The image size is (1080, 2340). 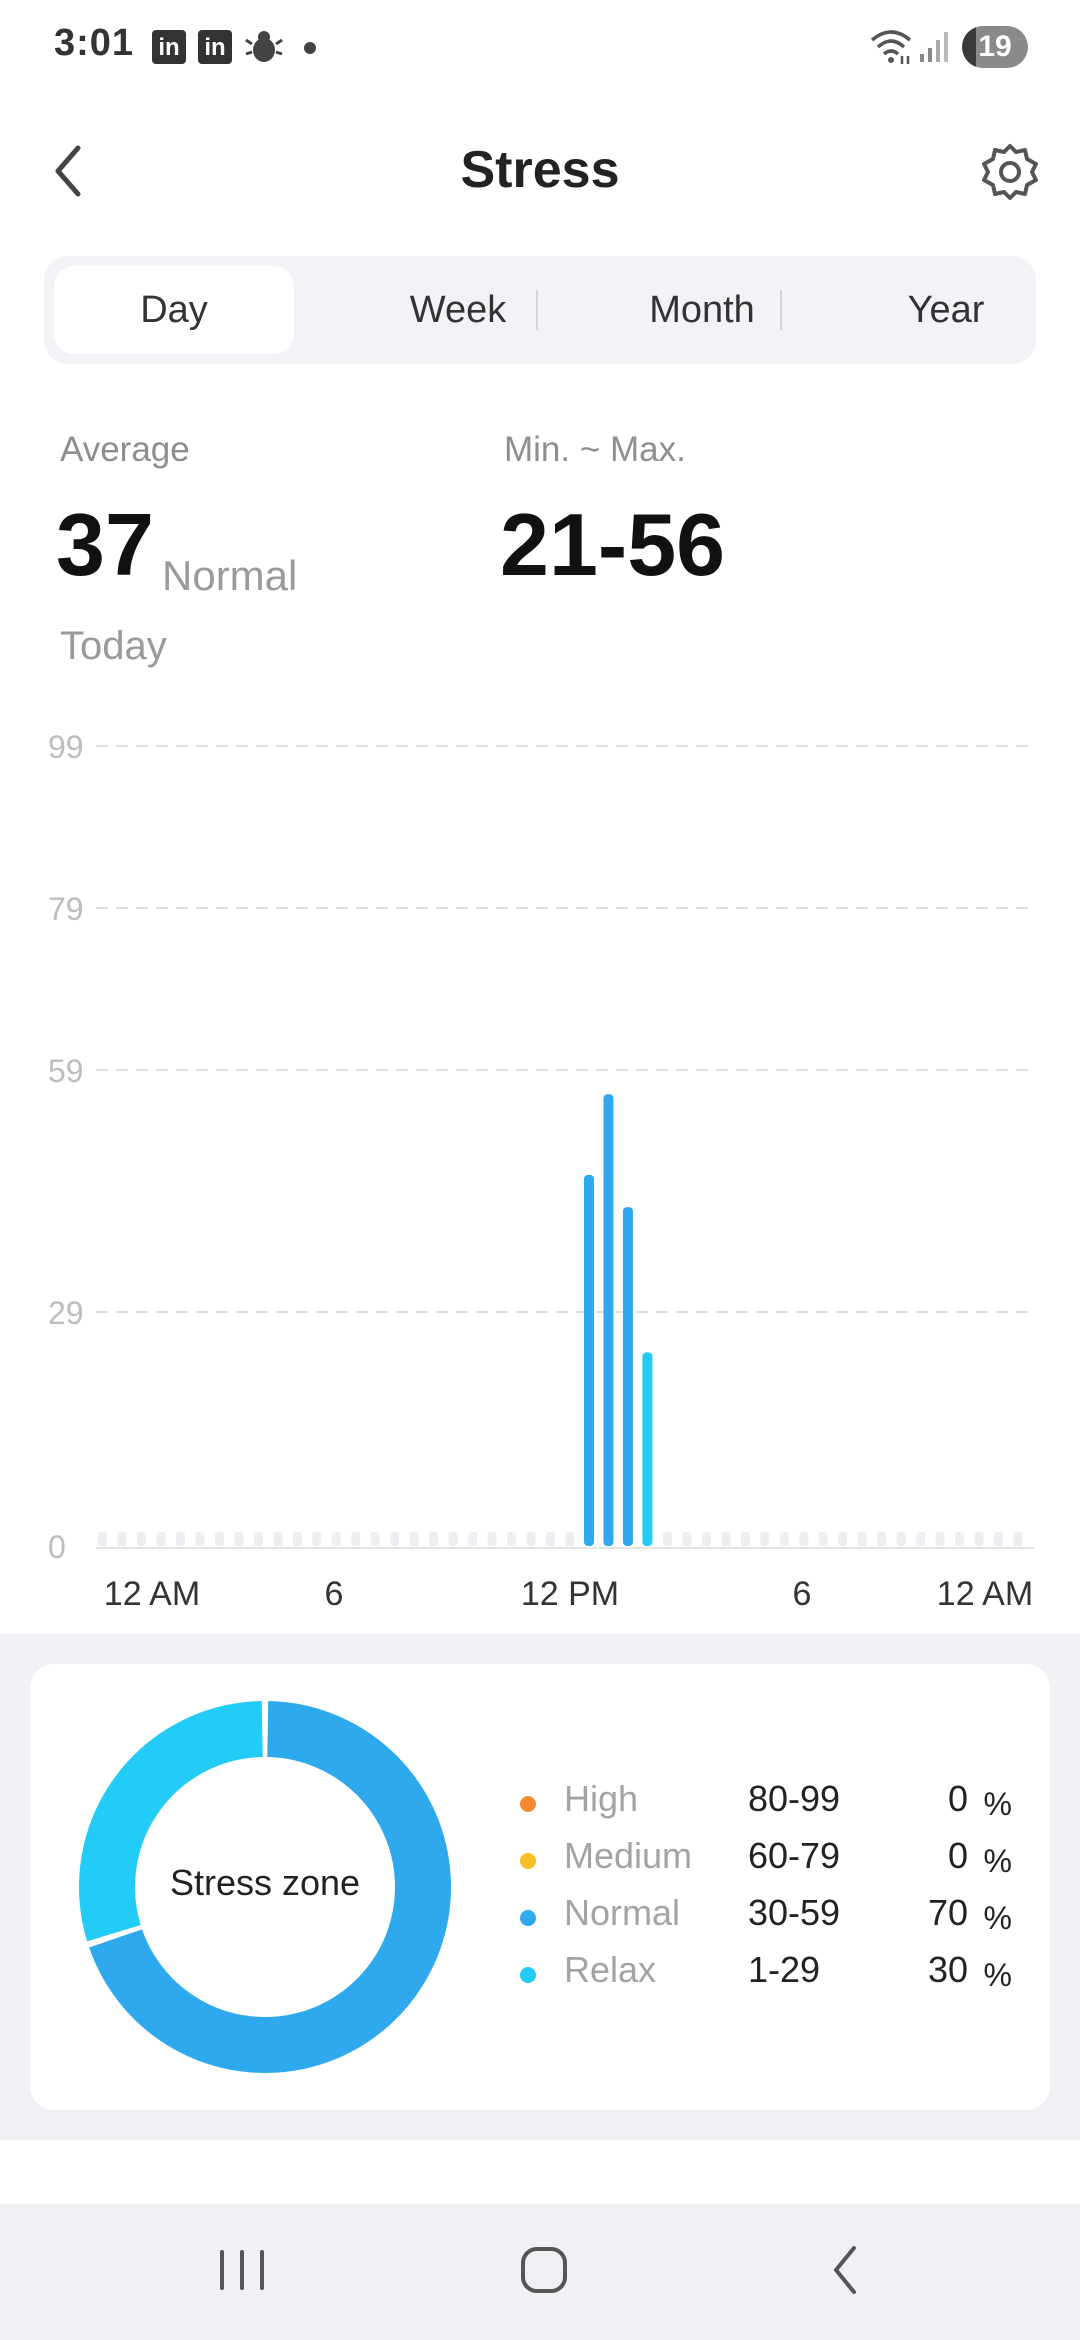 What do you see at coordinates (995, 47) in the screenshot?
I see `battery-icon: 19` at bounding box center [995, 47].